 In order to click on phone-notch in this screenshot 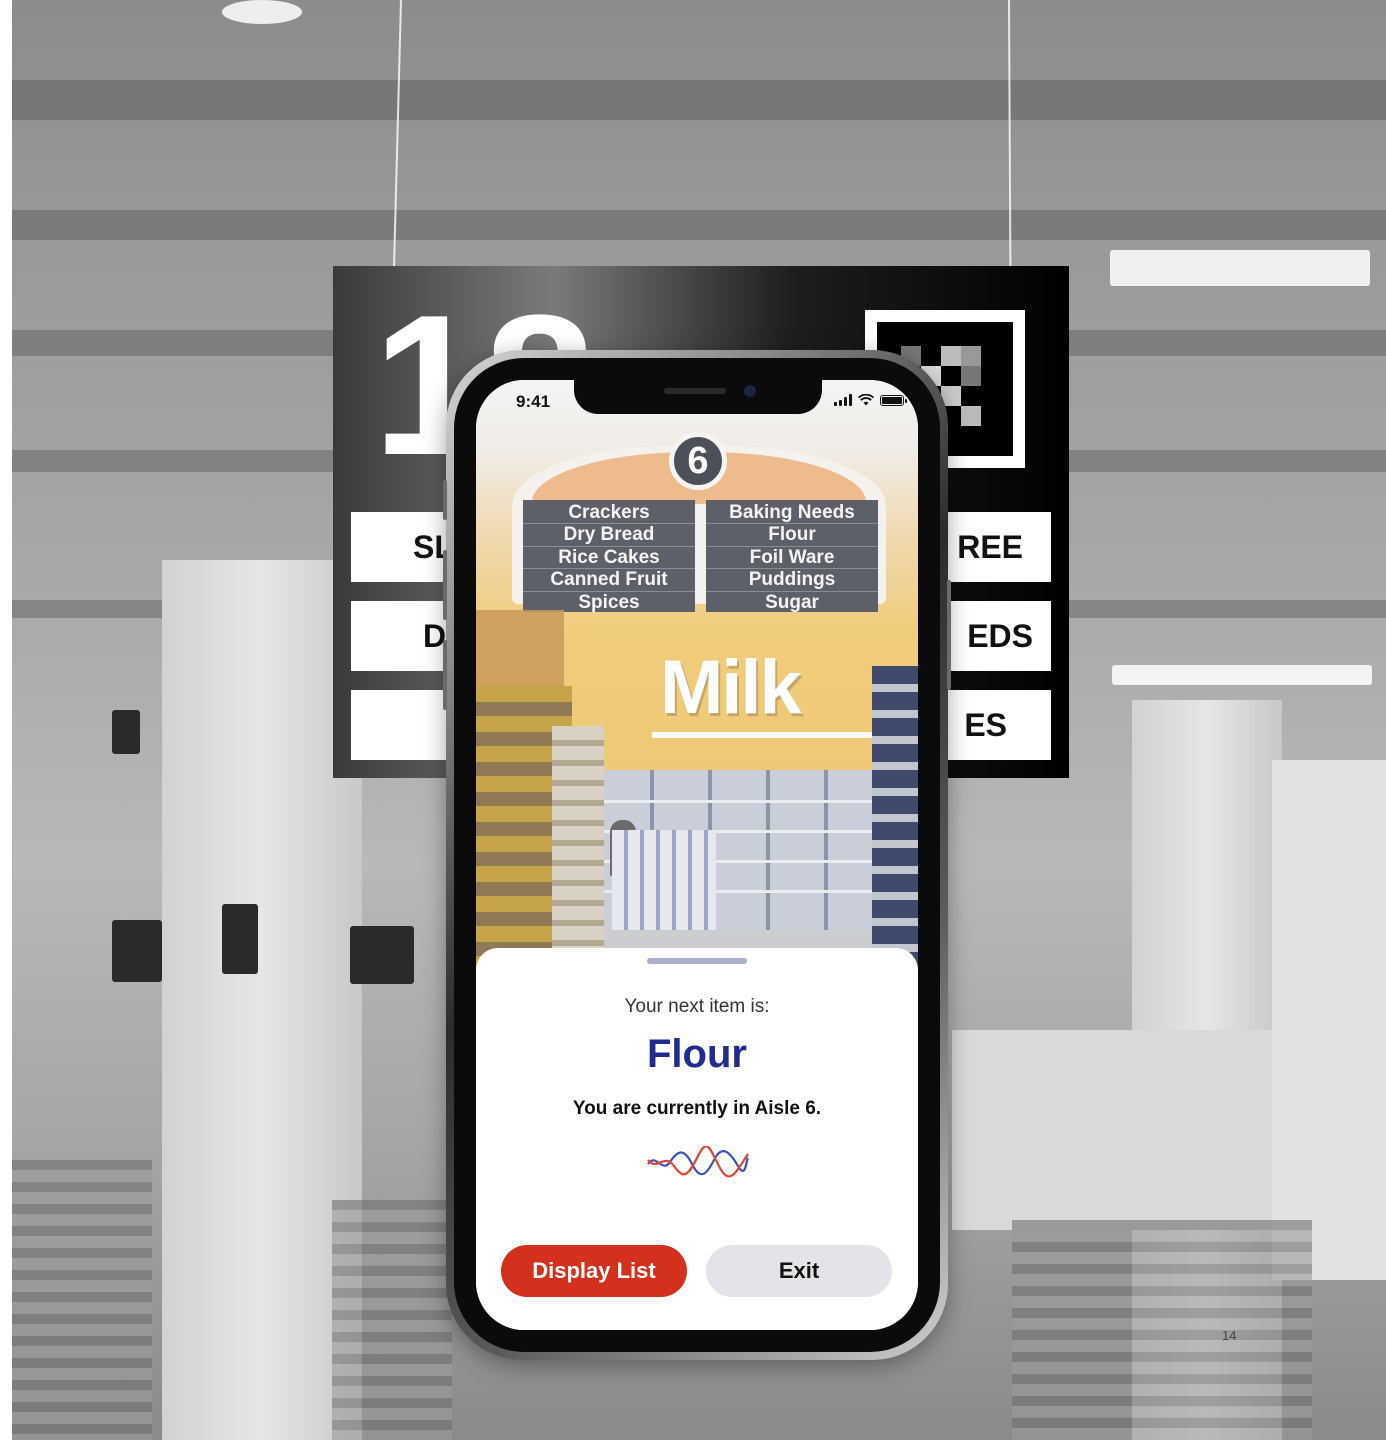, I will do `click(698, 397)`.